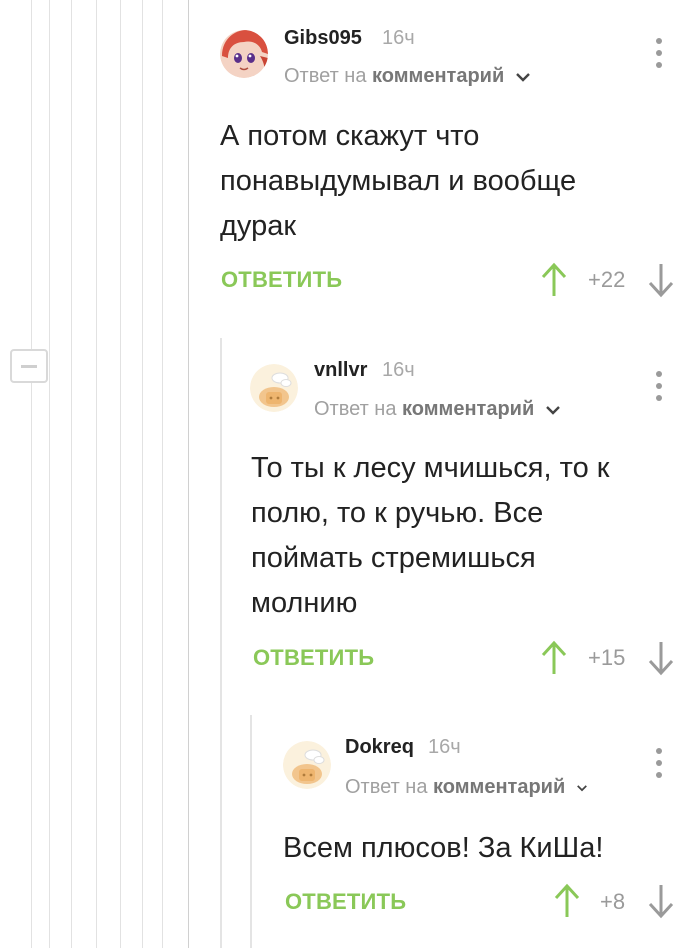 This screenshot has width=700, height=948. I want to click on timestamp: 16ч, so click(444, 747).